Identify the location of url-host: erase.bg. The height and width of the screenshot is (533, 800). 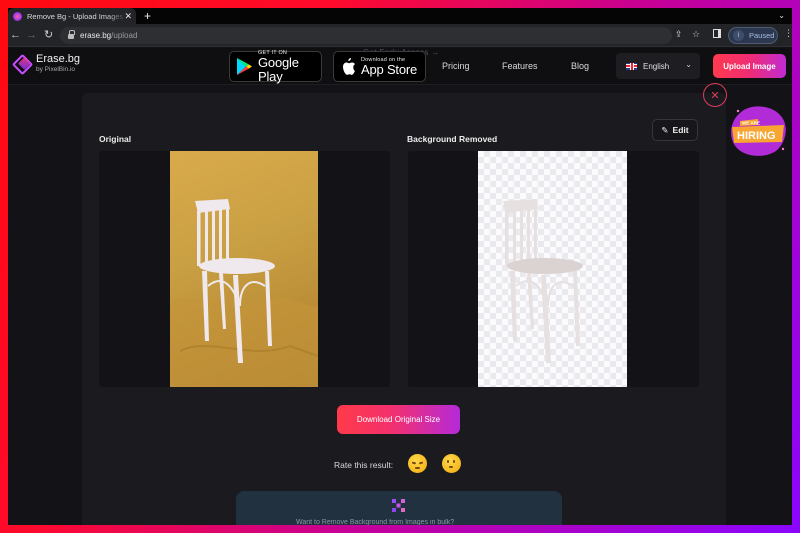
(96, 35).